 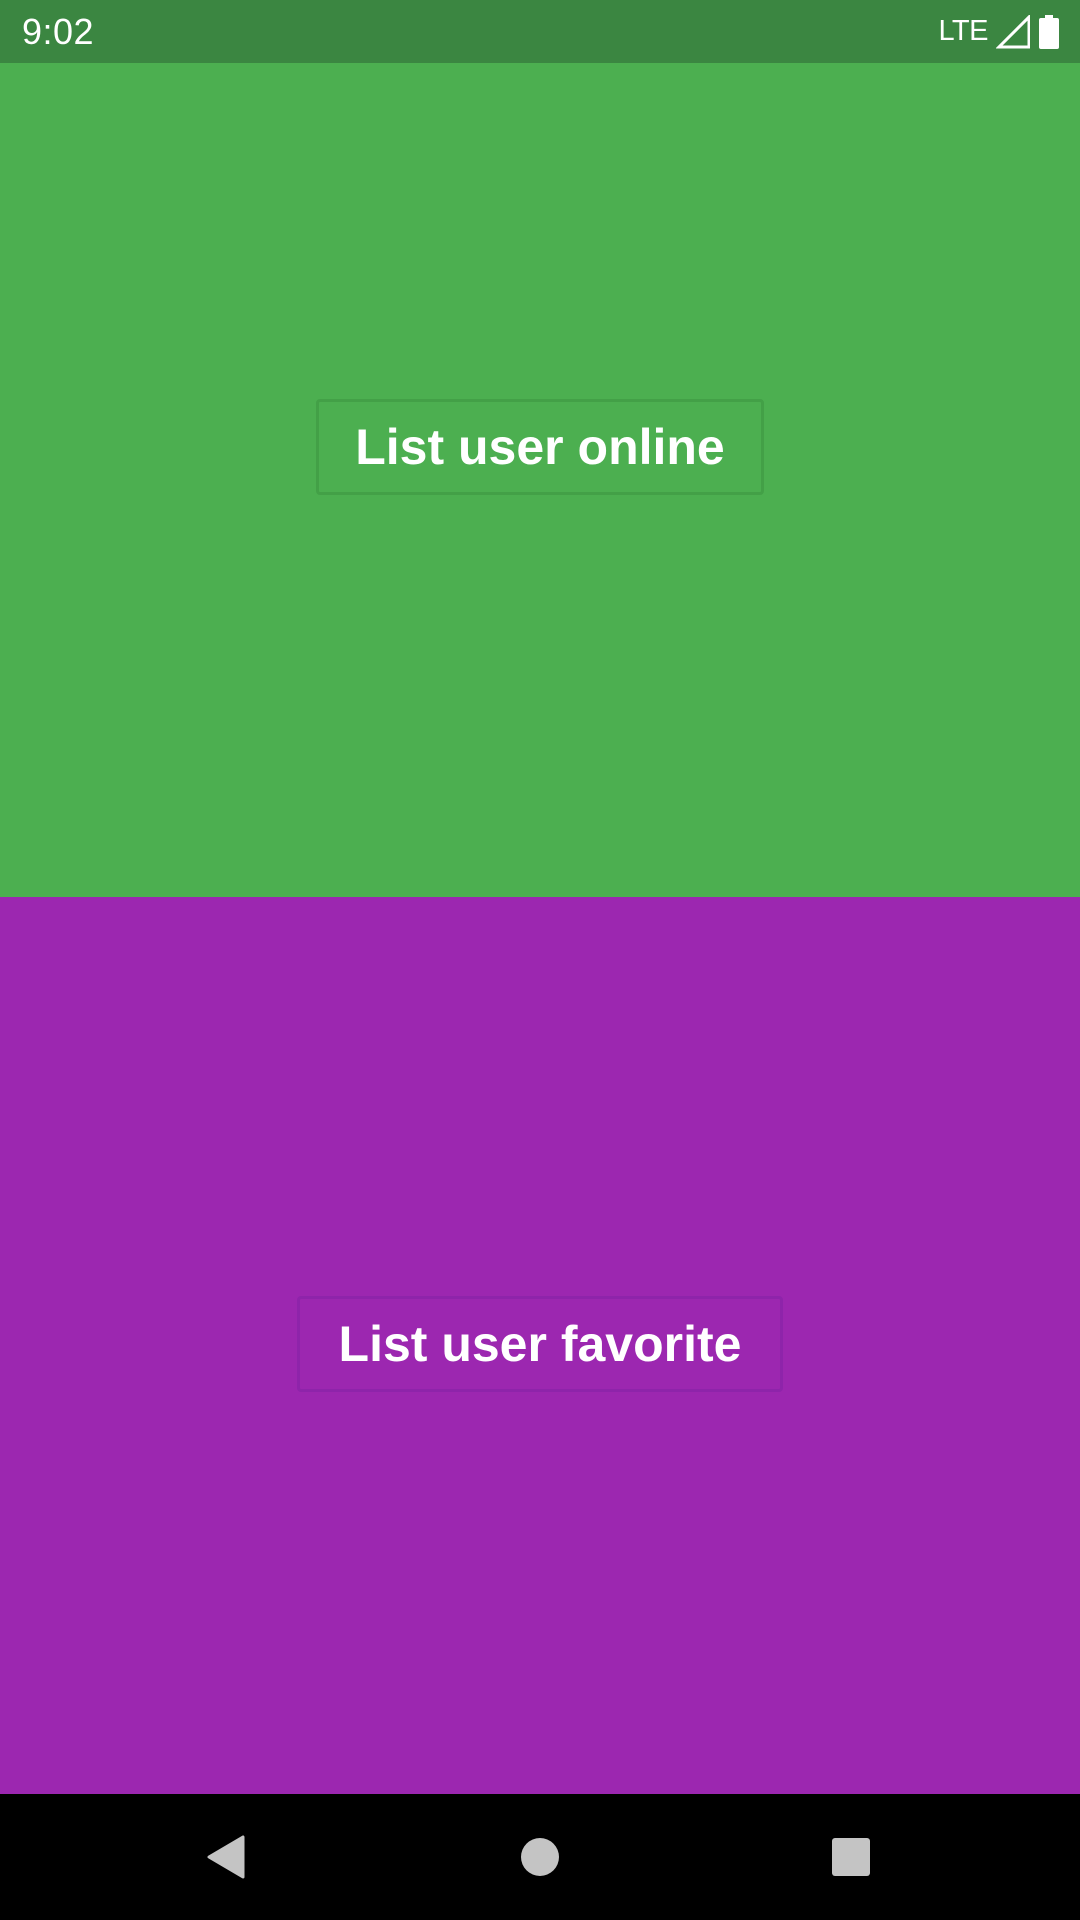 I want to click on list-user-favorite-button: List user favorite, so click(x=540, y=1344).